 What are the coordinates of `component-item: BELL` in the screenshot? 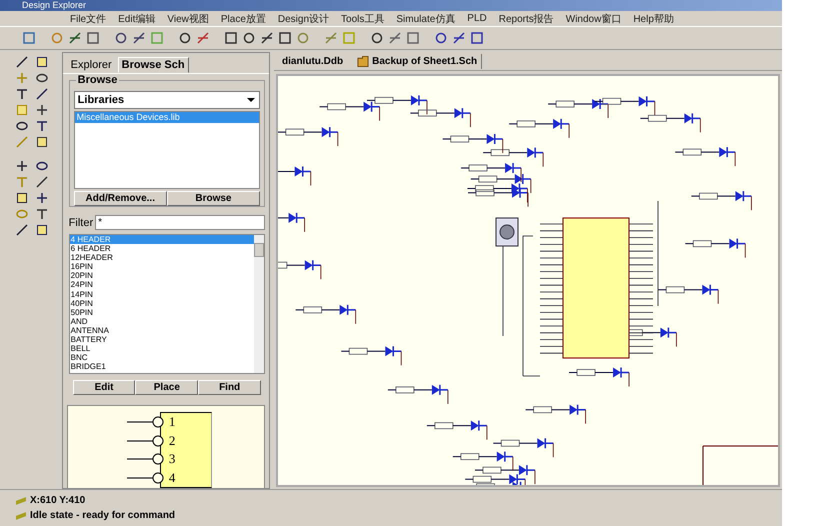 It's located at (162, 349).